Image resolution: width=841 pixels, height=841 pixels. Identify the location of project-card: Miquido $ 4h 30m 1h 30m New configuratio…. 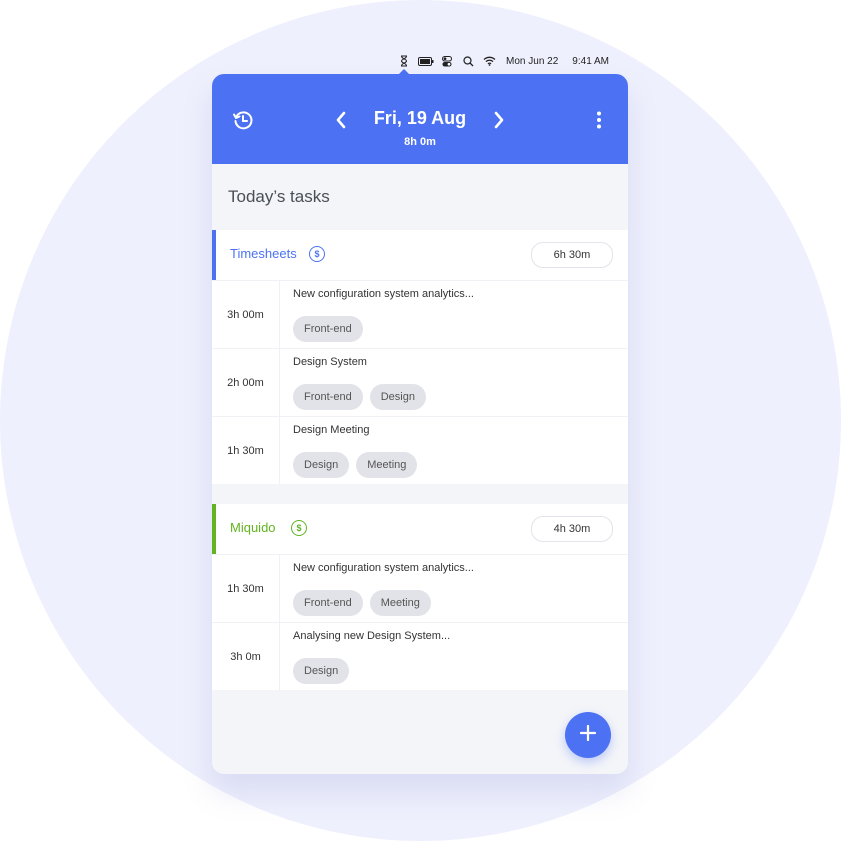
(420, 597).